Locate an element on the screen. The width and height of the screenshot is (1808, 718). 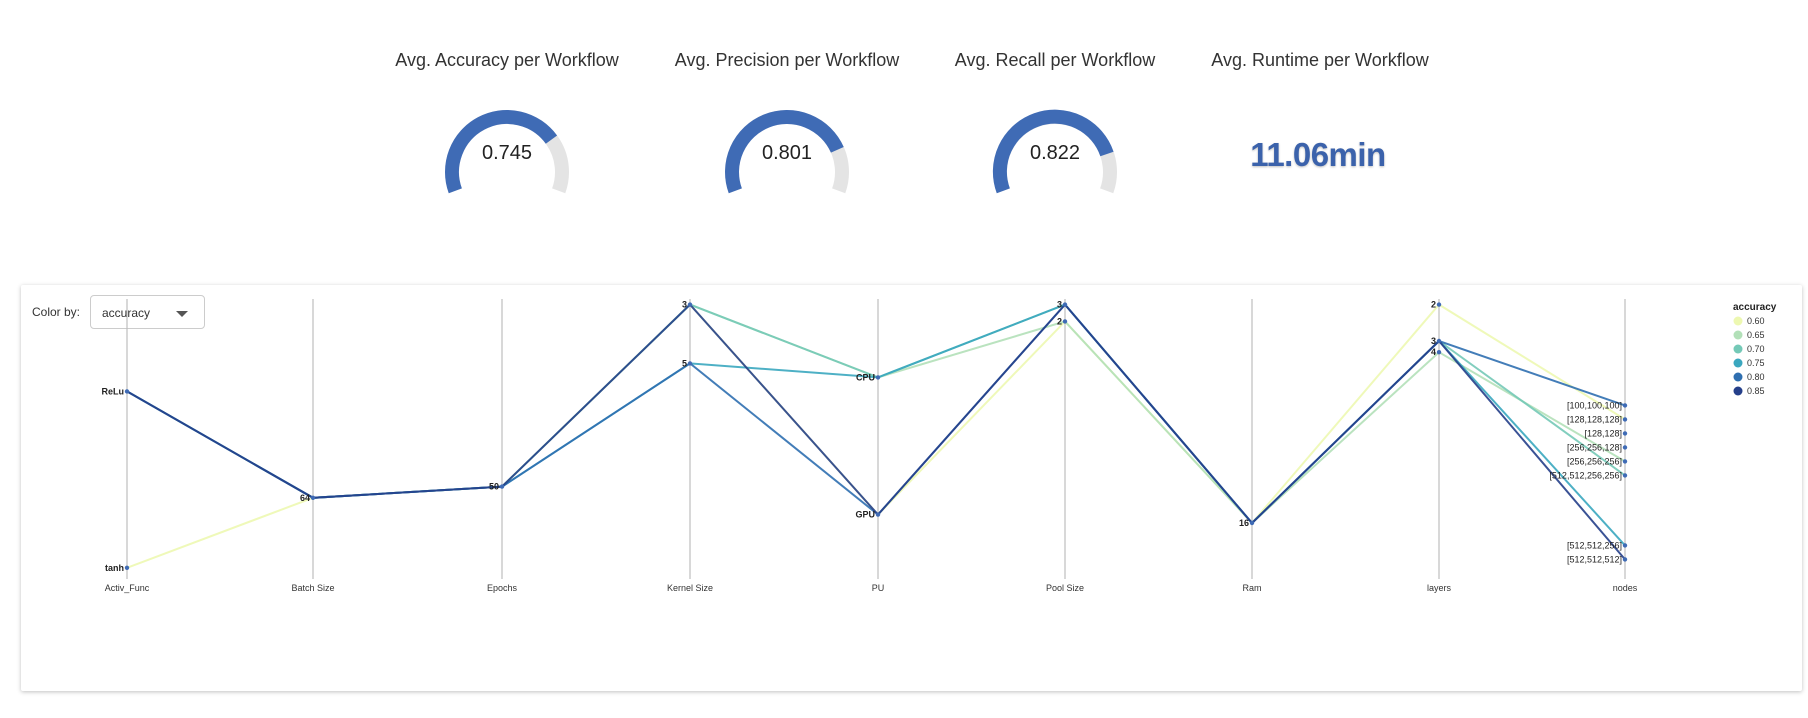
precision-gauge-title: Avg. Precision per Workflow is located at coordinates (787, 60).